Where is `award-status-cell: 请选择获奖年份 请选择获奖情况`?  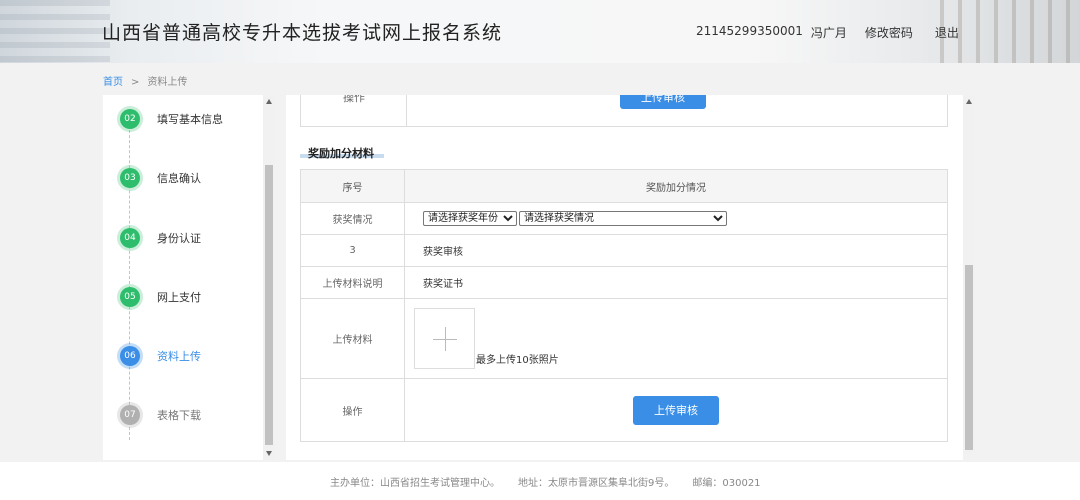
award-status-cell: 请选择获奖年份 请选择获奖情况 is located at coordinates (676, 218).